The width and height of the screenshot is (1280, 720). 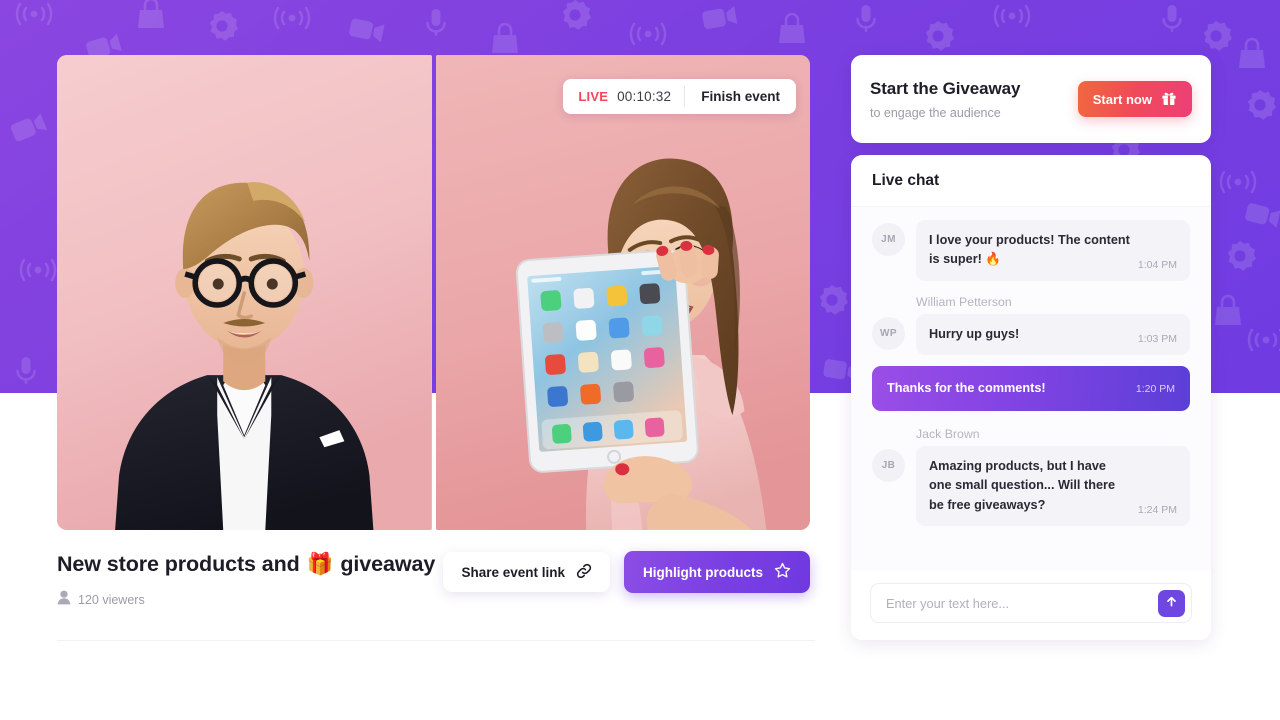 I want to click on message-sender: William Petterson, so click(x=964, y=301).